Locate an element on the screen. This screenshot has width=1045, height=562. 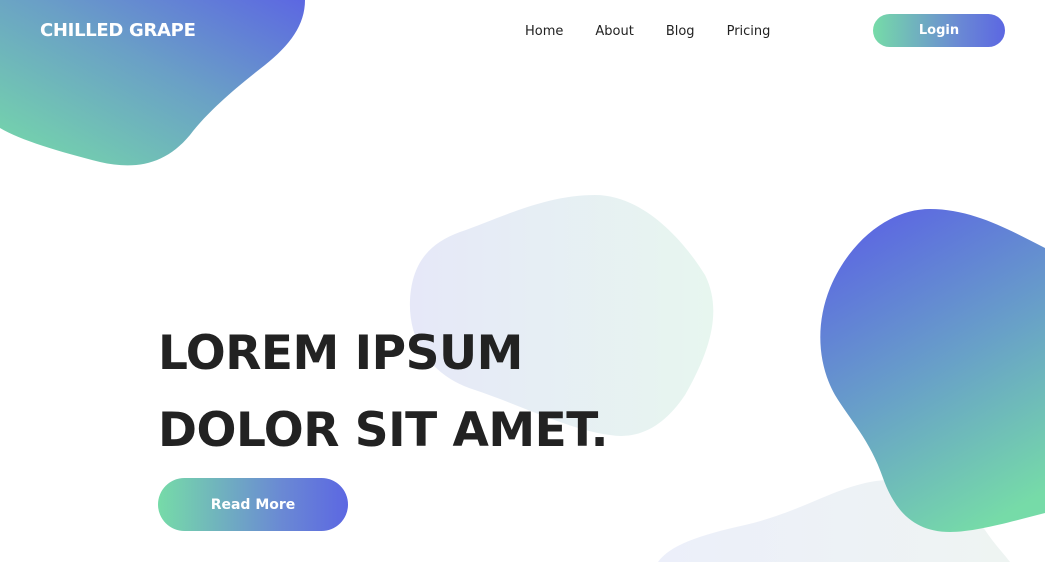
nav-item-home: Home is located at coordinates (544, 31).